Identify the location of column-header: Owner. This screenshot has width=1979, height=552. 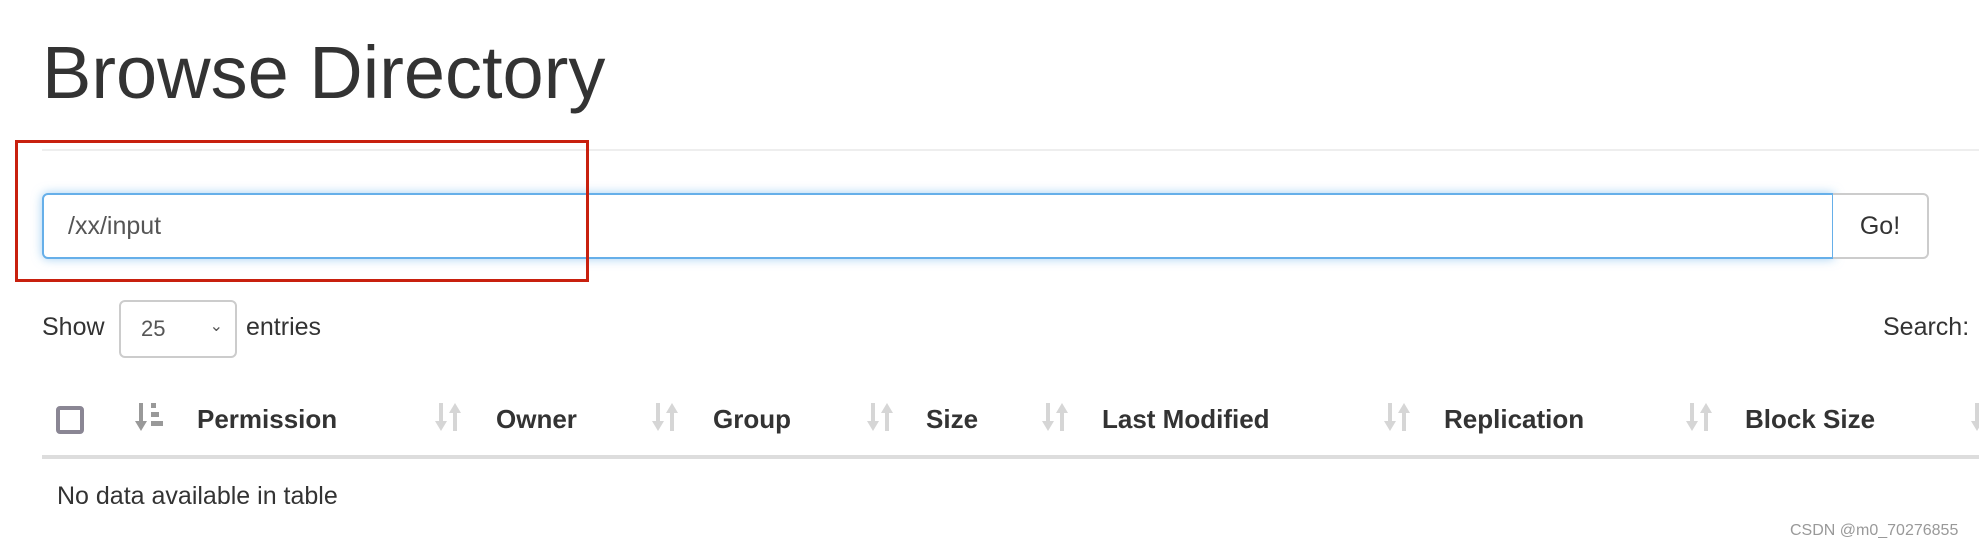
(536, 419).